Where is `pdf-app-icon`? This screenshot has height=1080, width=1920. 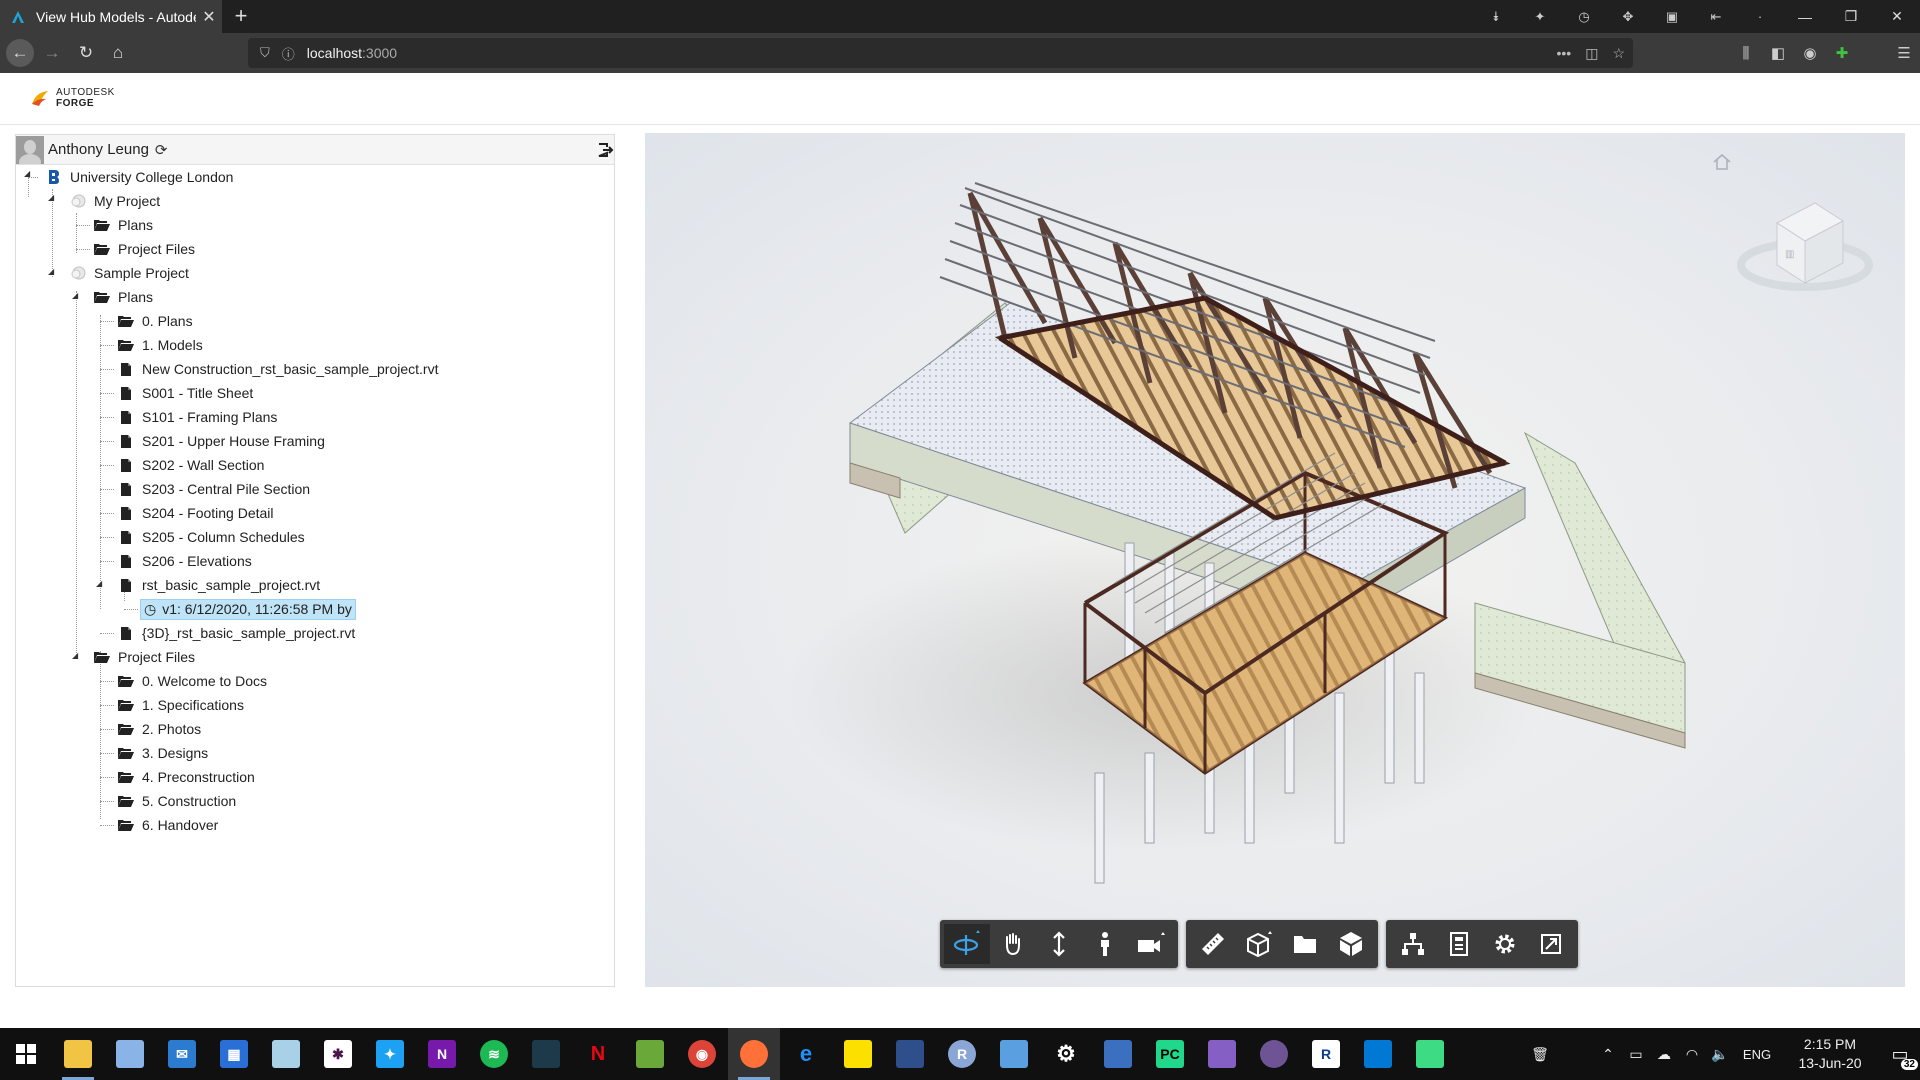
pdf-app-icon is located at coordinates (130, 1054).